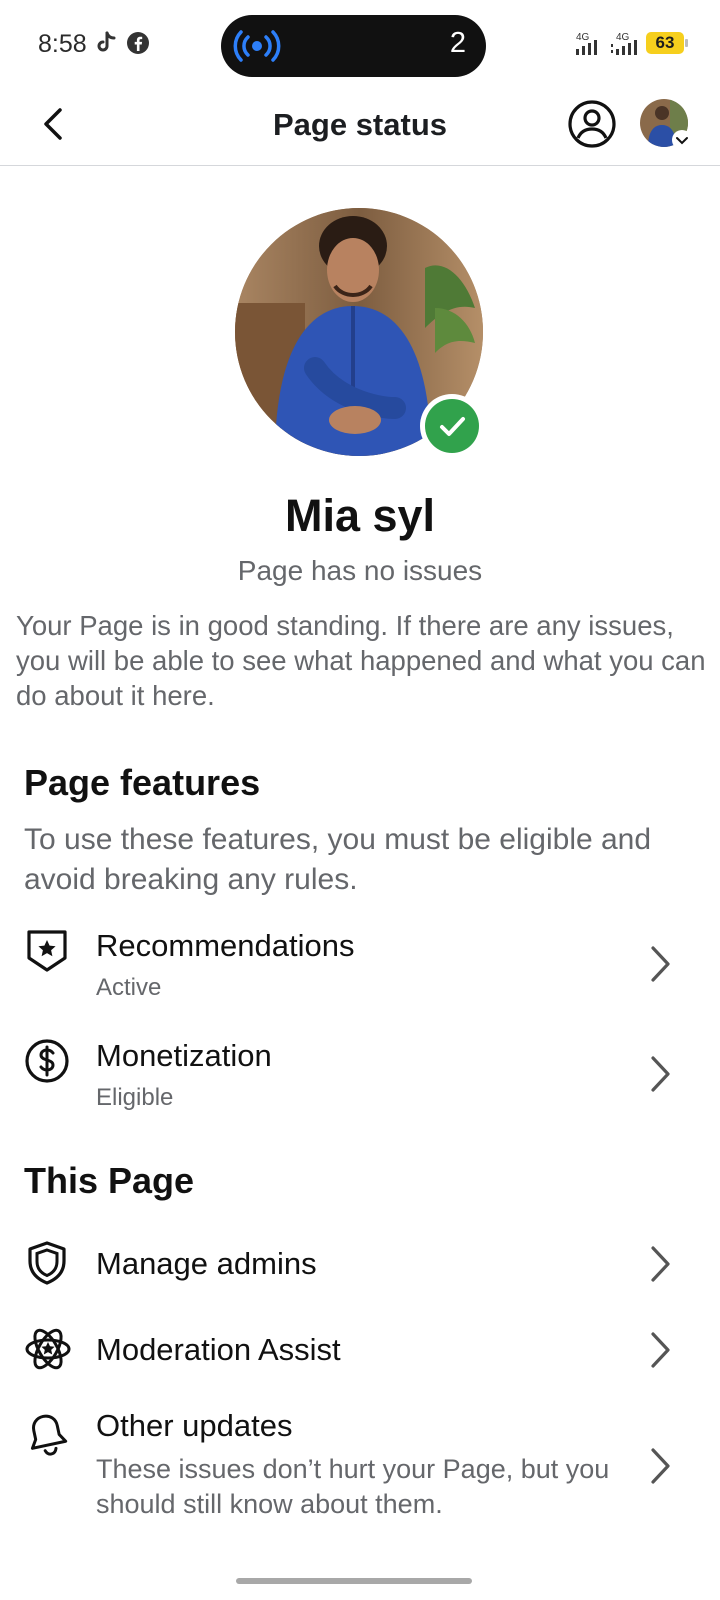 This screenshot has width=720, height=1600. What do you see at coordinates (360, 1264) in the screenshot?
I see `row-manage-admins: Manage admins` at bounding box center [360, 1264].